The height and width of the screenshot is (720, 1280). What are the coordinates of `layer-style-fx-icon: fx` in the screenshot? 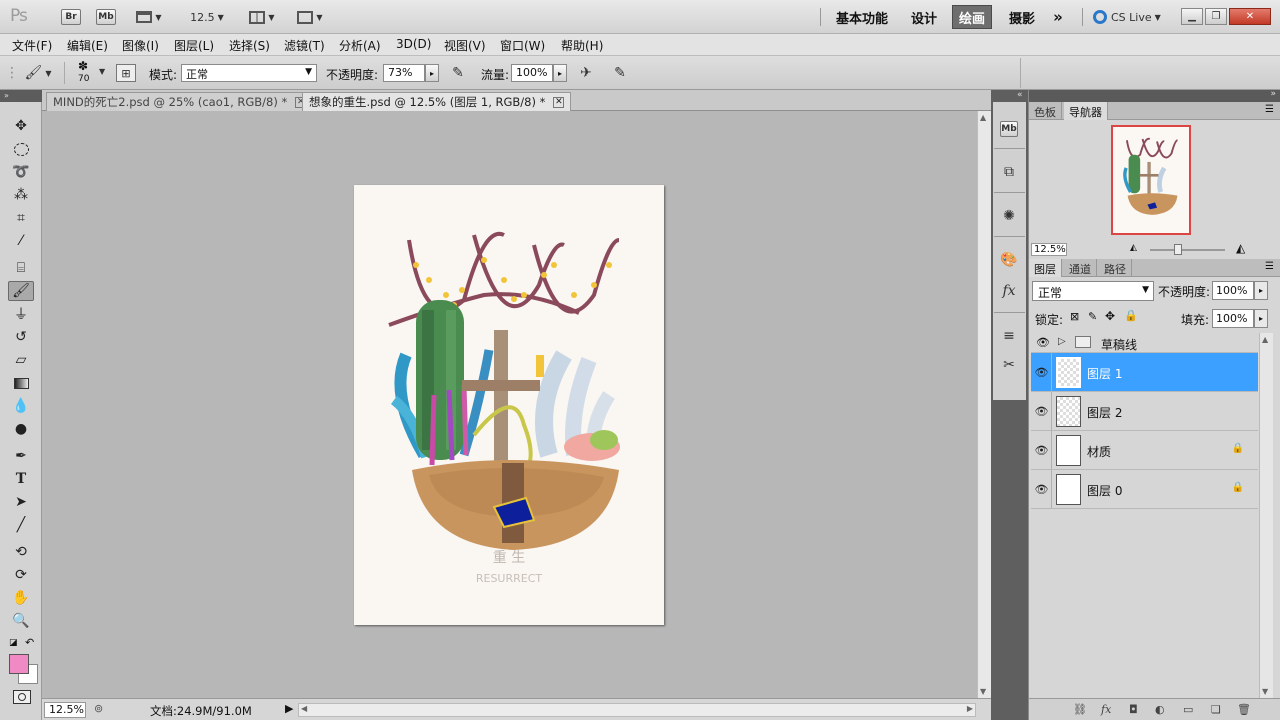 It's located at (1106, 709).